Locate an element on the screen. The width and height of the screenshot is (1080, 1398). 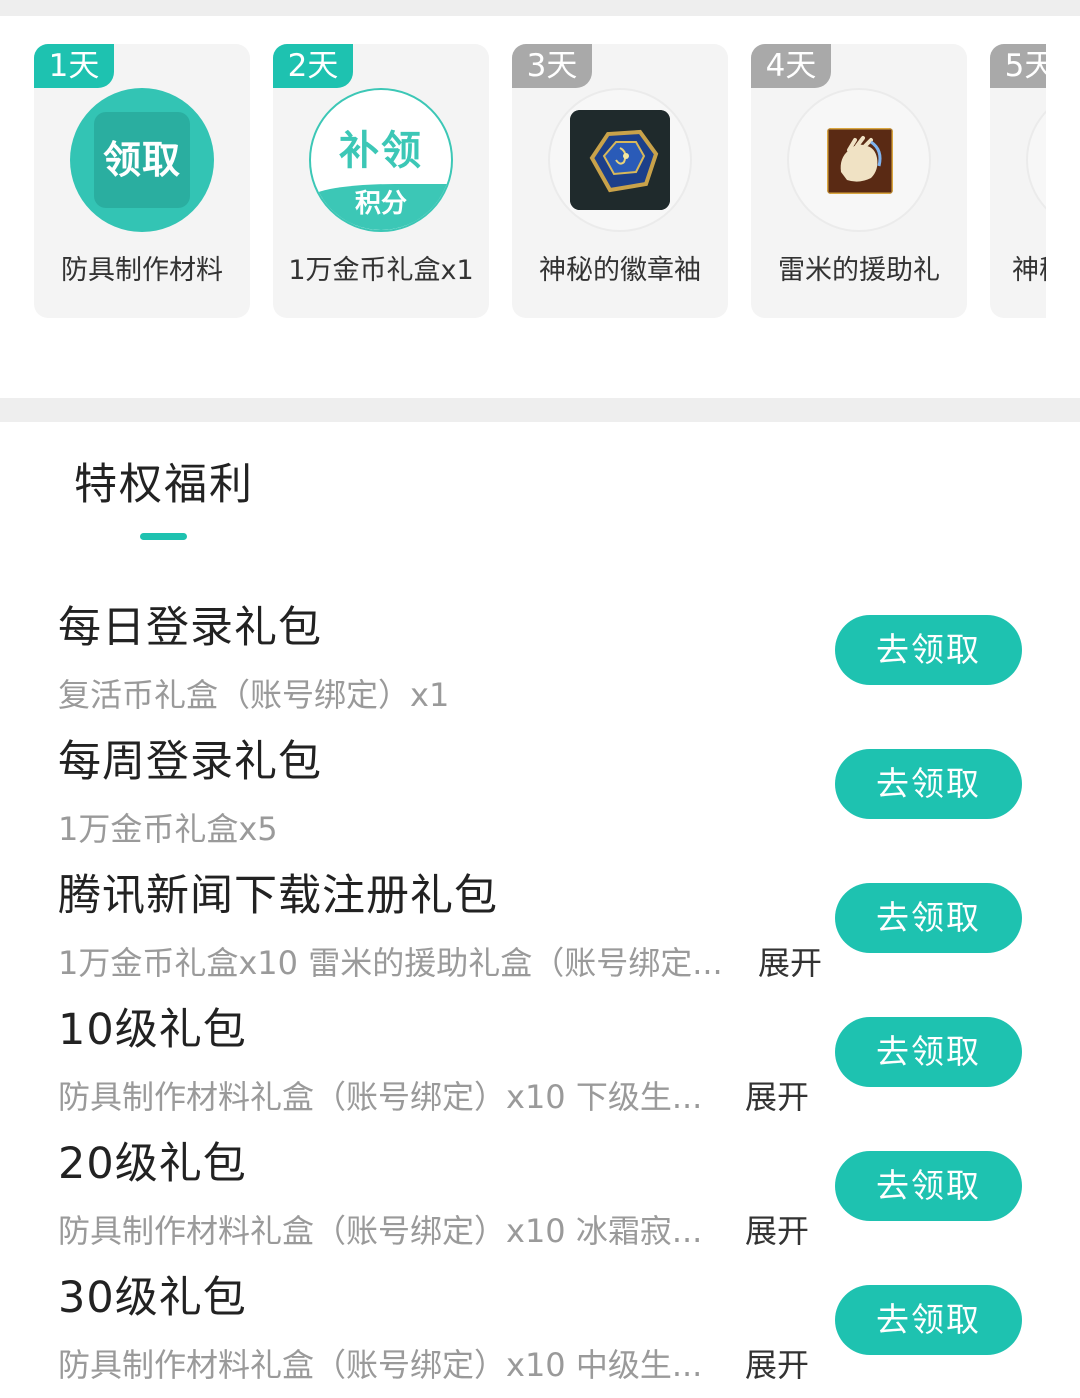
gift-row: 30级礼包 防具制作材料礼盒（账号绑定）x10 中级生... 展开 去领取 is located at coordinates (540, 1330).